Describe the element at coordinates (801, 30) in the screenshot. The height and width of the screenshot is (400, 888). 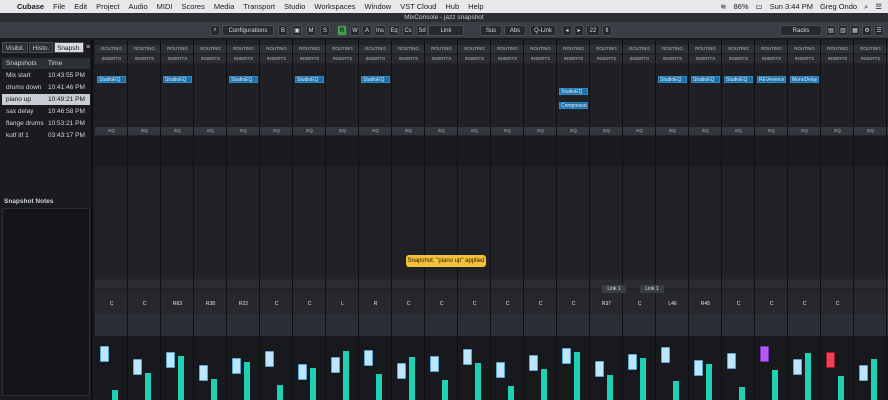
I see `racks-dropdown: Racks` at that location.